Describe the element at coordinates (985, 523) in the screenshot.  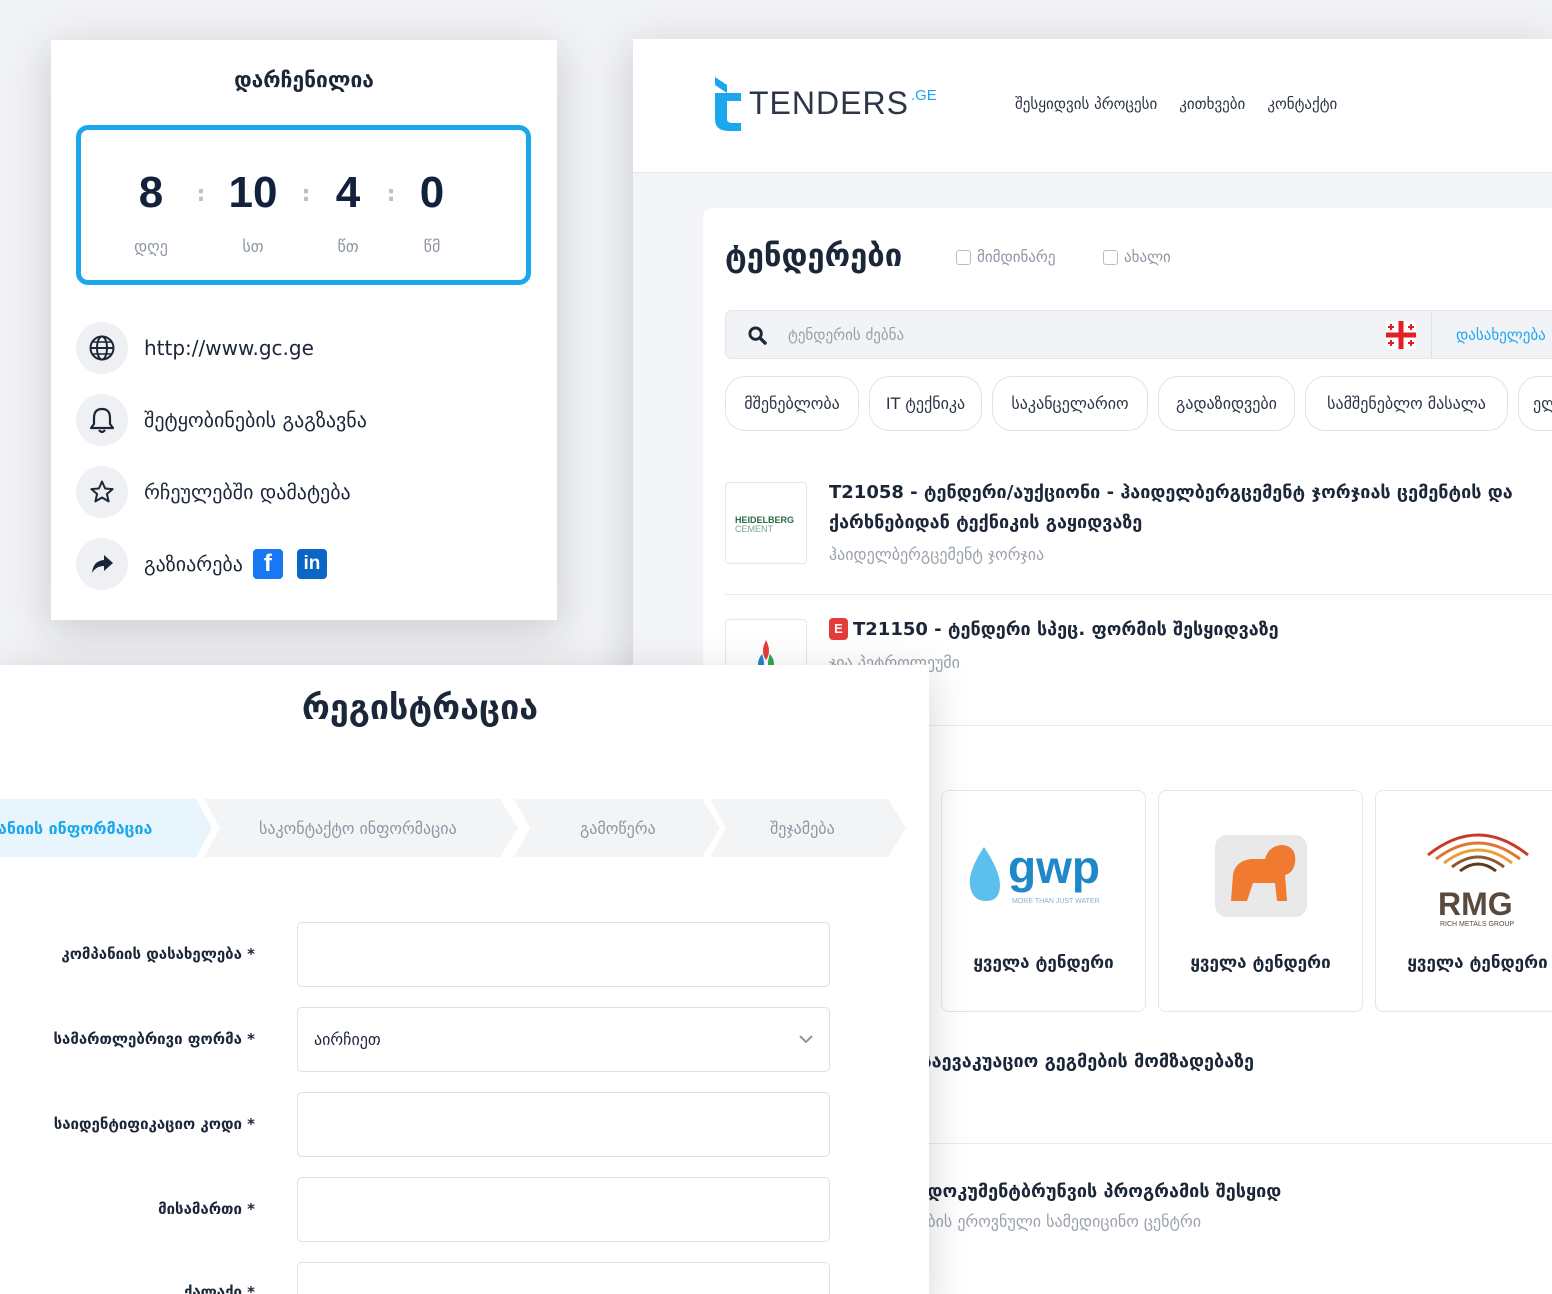
I see `tender-title-line2: ქარხნებიდან ტექნიკის გაყიდვაზე` at that location.